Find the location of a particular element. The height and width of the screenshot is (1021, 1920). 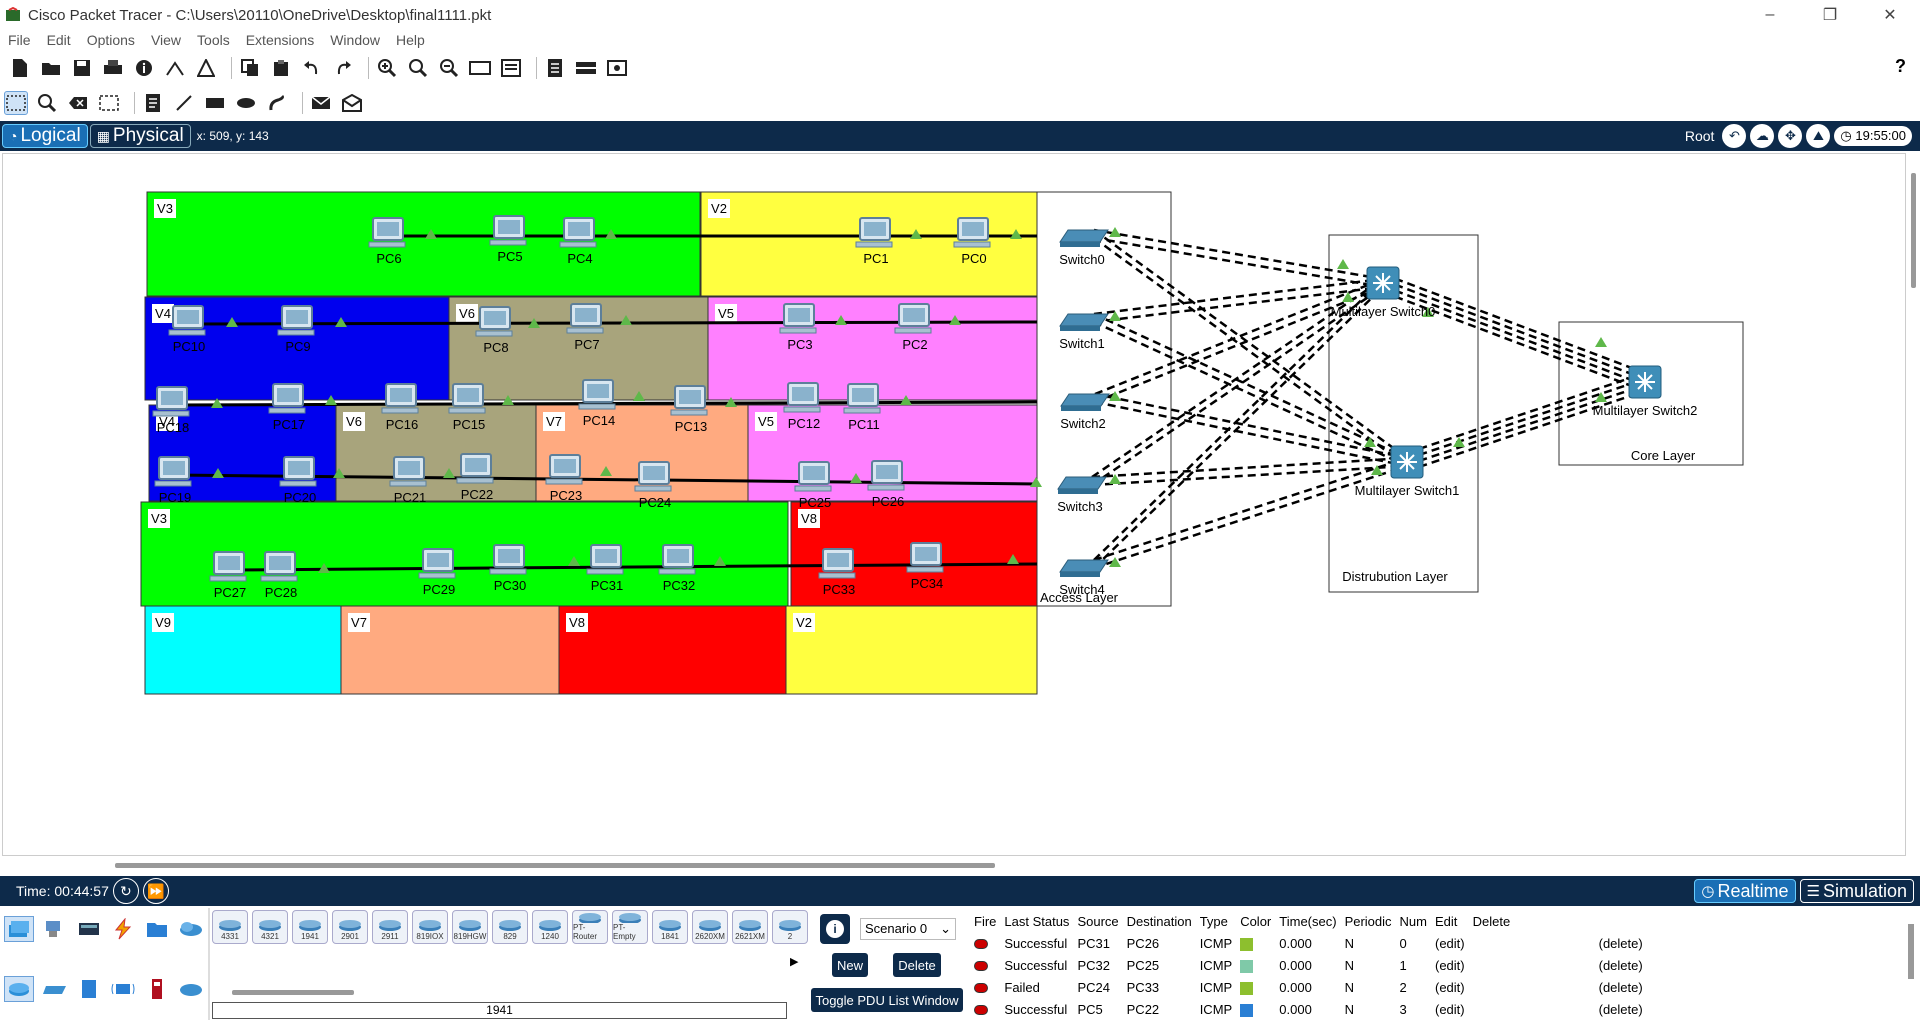

menu-extensions: Extensions is located at coordinates (280, 40).